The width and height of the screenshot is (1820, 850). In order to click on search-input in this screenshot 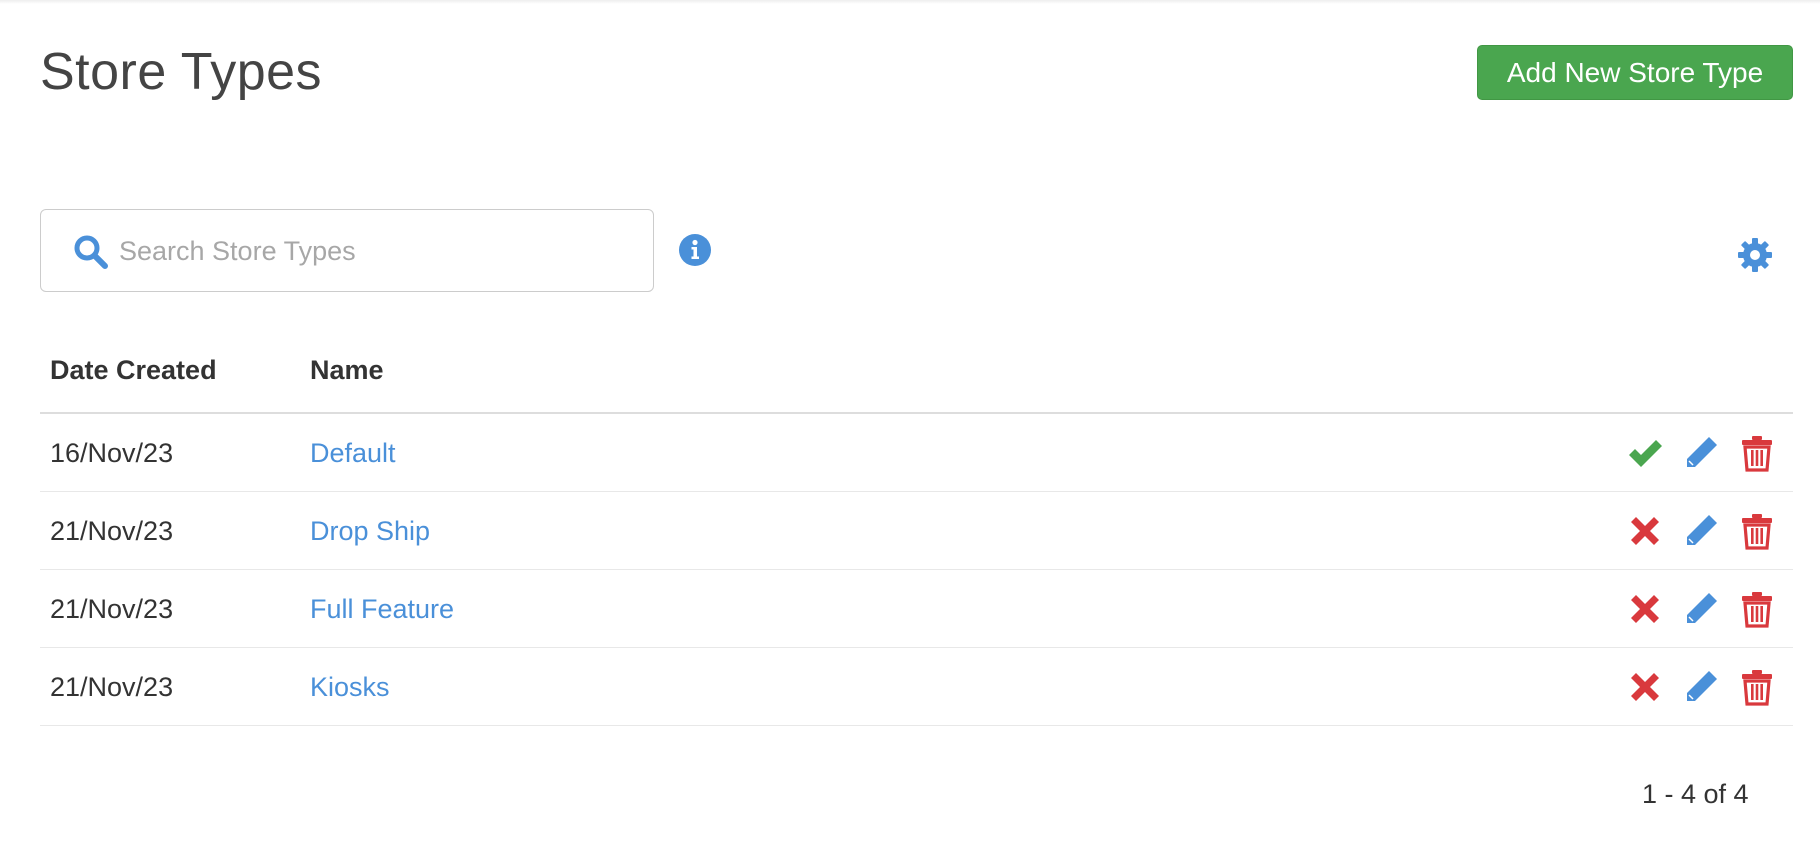, I will do `click(379, 251)`.